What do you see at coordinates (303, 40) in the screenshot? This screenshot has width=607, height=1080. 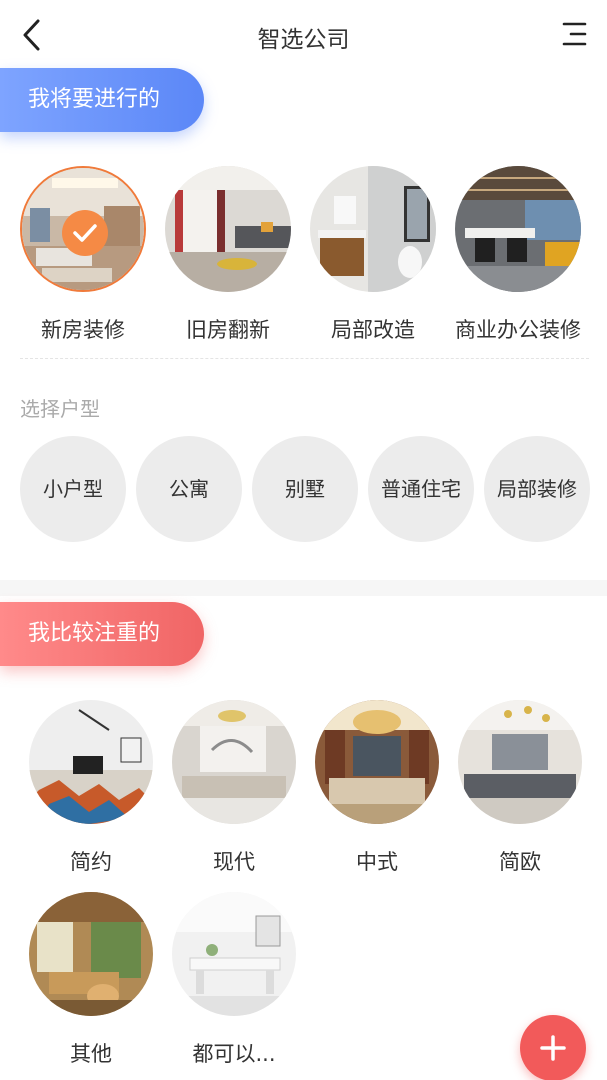 I see `page-title: 智选公司` at bounding box center [303, 40].